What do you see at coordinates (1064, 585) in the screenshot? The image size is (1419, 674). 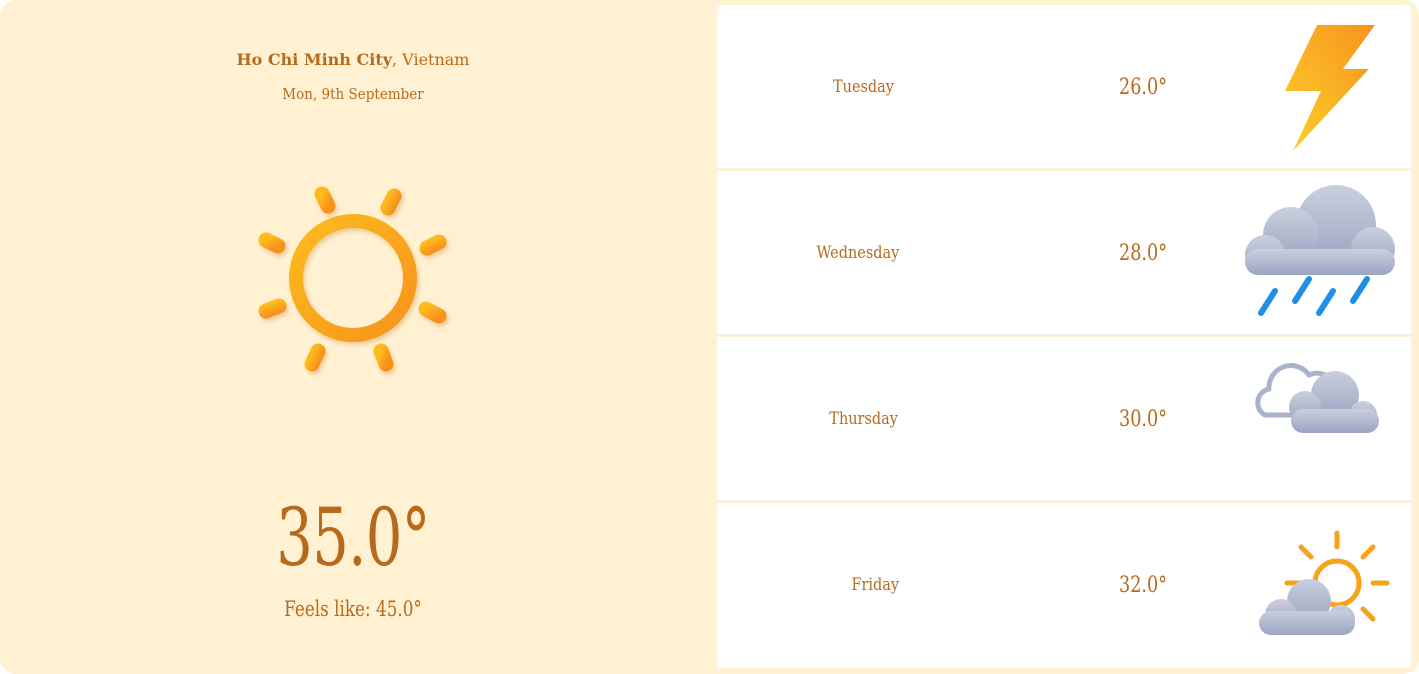 I see `forecast-row: Friday 32.0°` at bounding box center [1064, 585].